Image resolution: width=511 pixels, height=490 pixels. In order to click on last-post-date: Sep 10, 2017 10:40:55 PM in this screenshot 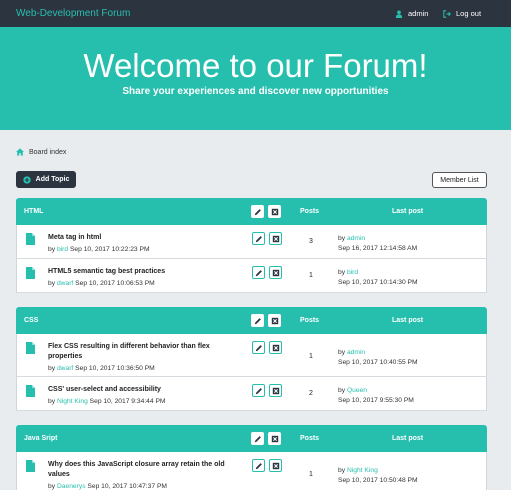, I will do `click(378, 362)`.